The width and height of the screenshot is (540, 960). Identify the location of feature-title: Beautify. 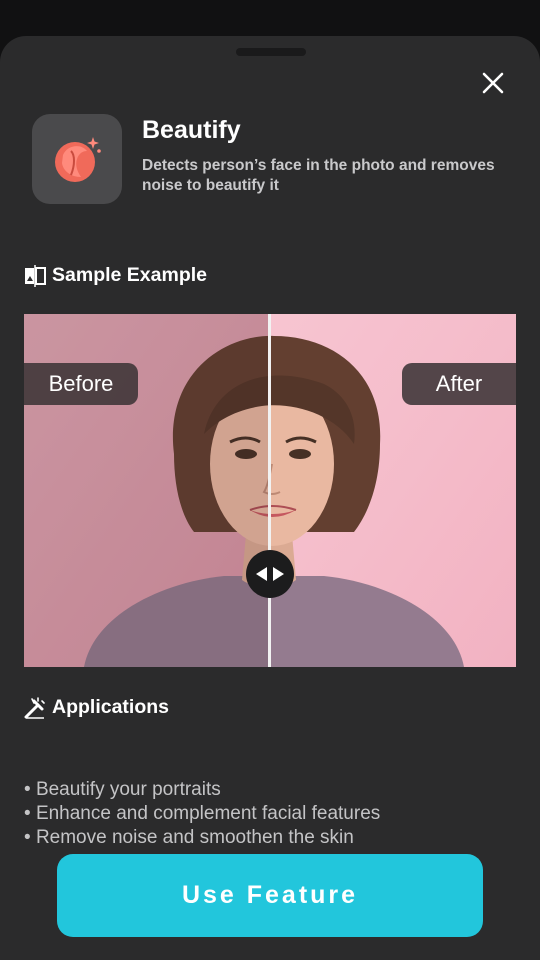
(191, 130).